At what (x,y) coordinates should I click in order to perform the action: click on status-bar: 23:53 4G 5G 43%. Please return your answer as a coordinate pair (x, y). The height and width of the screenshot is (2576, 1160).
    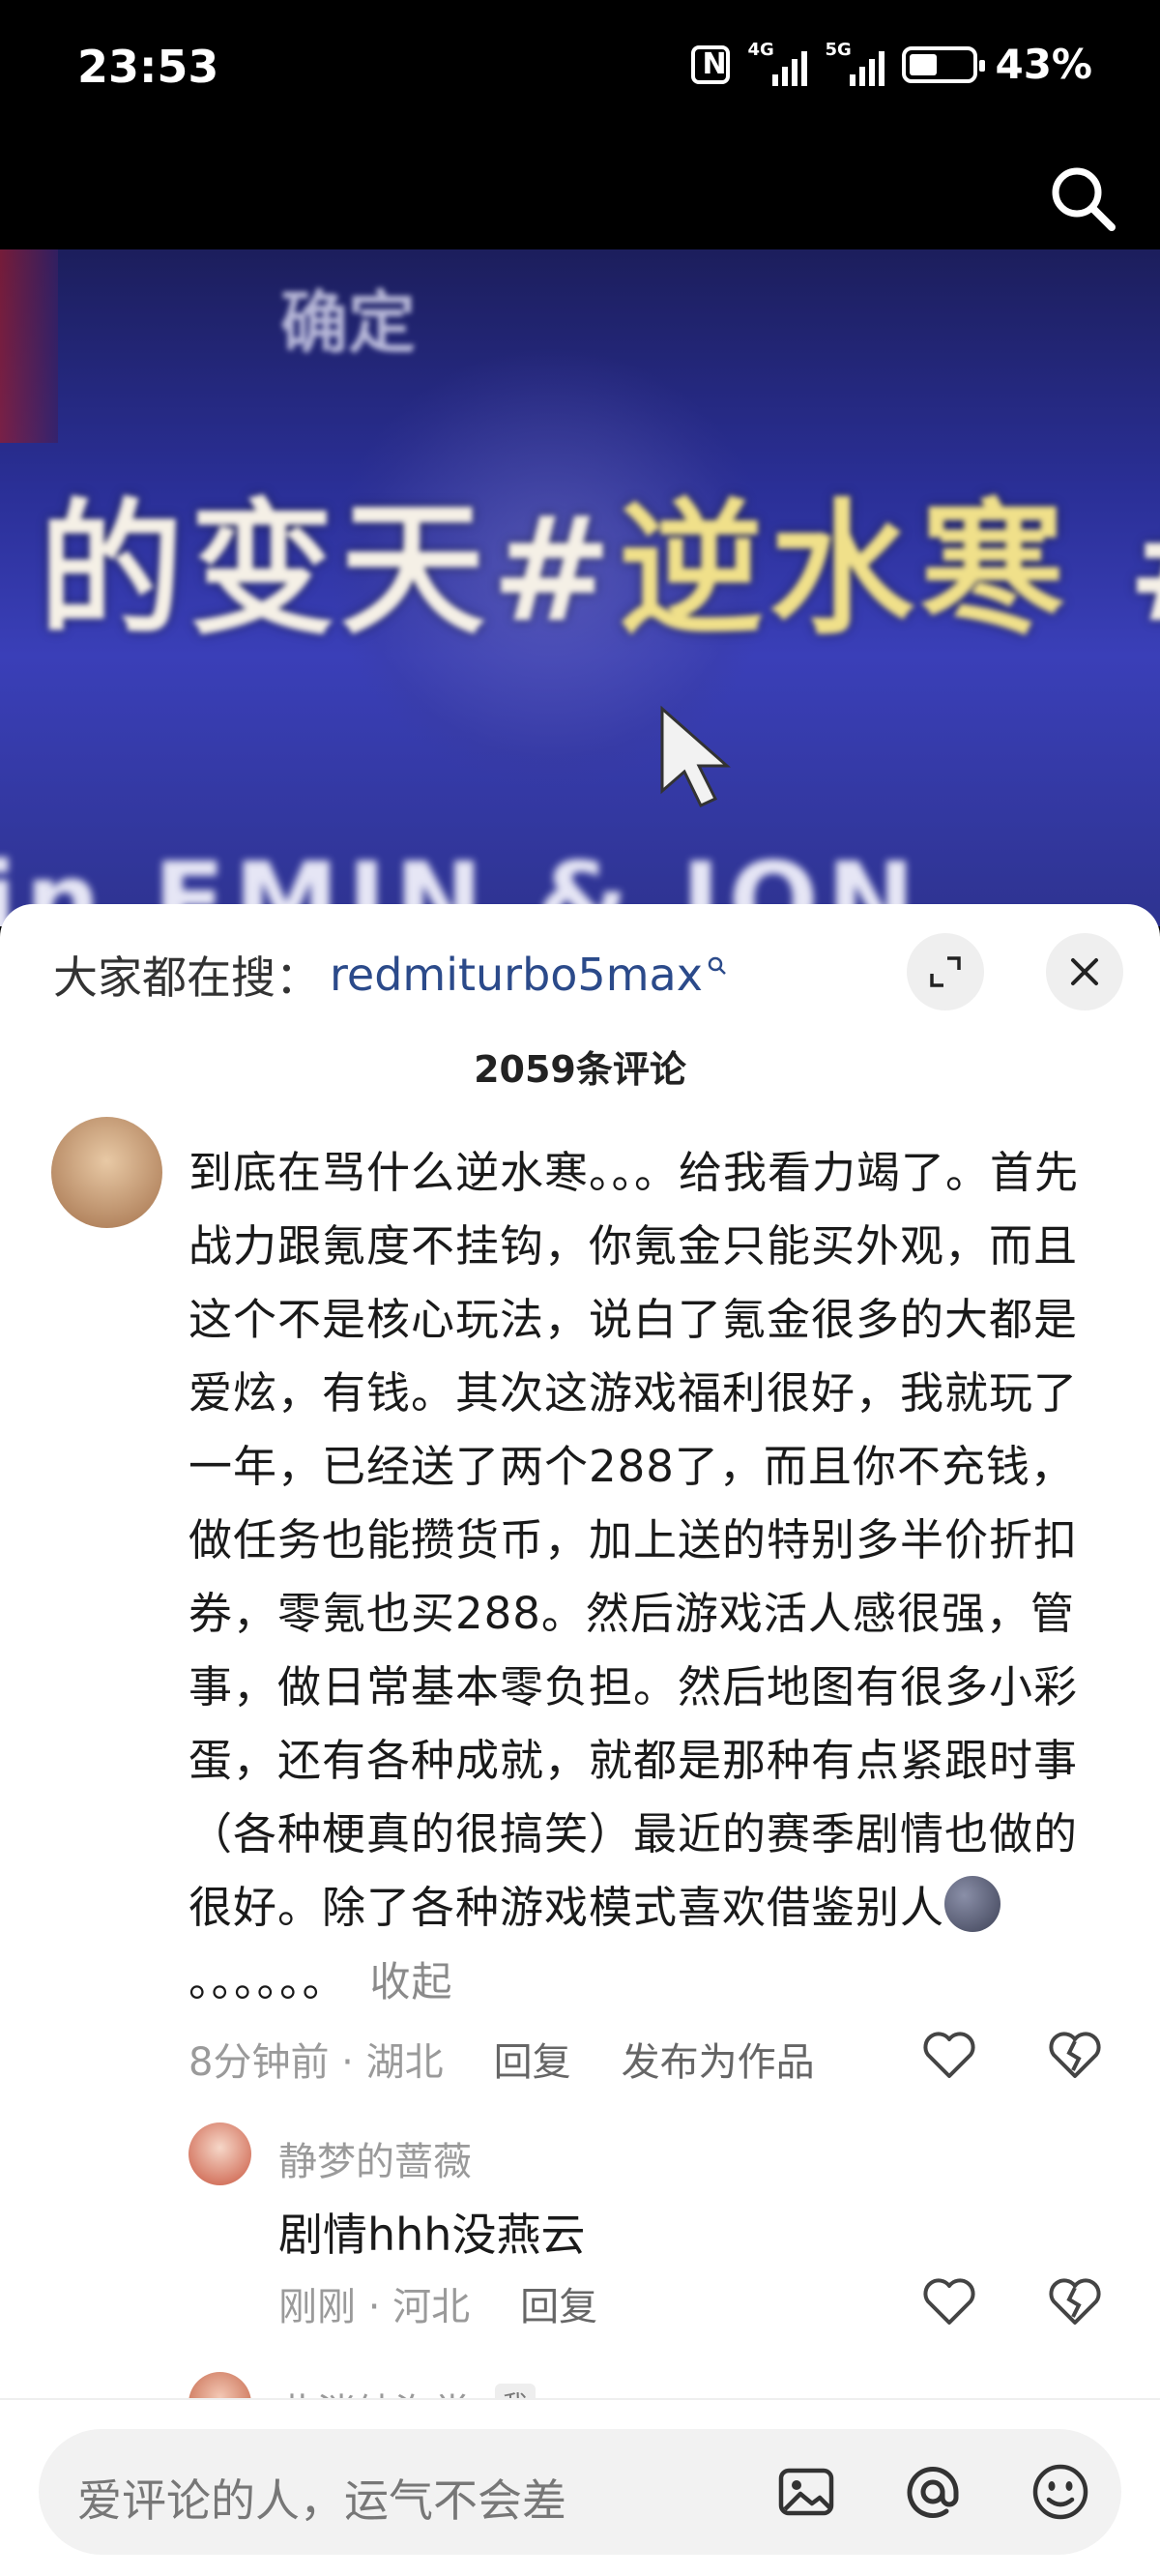
    Looking at the image, I should click on (580, 72).